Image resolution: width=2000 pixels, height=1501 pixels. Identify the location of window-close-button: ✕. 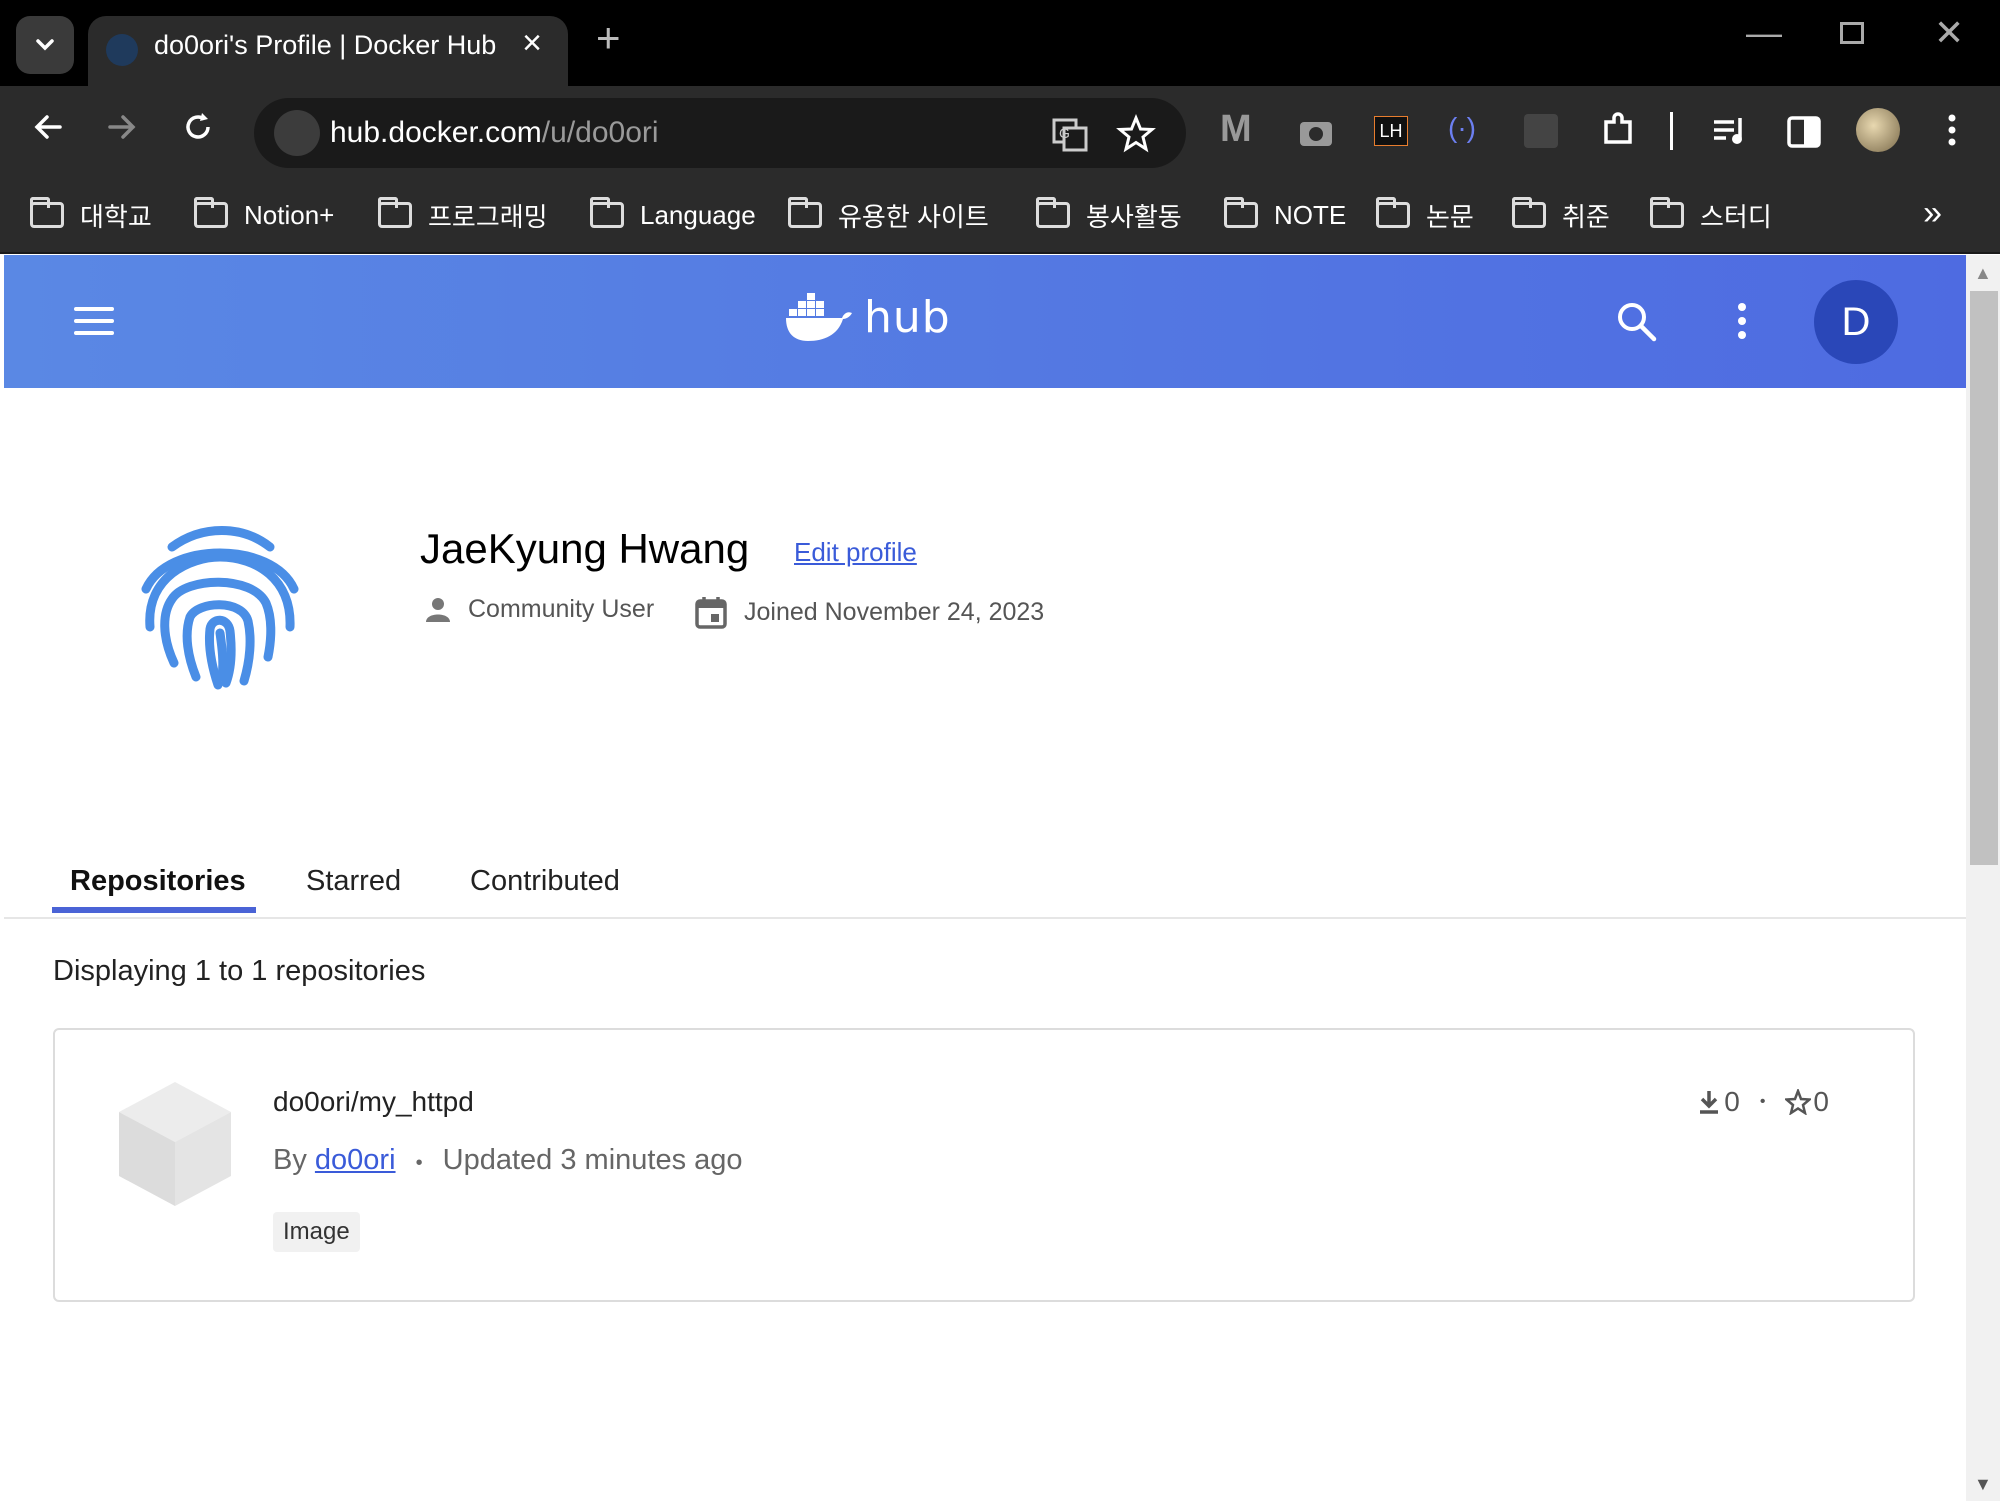
(1949, 33).